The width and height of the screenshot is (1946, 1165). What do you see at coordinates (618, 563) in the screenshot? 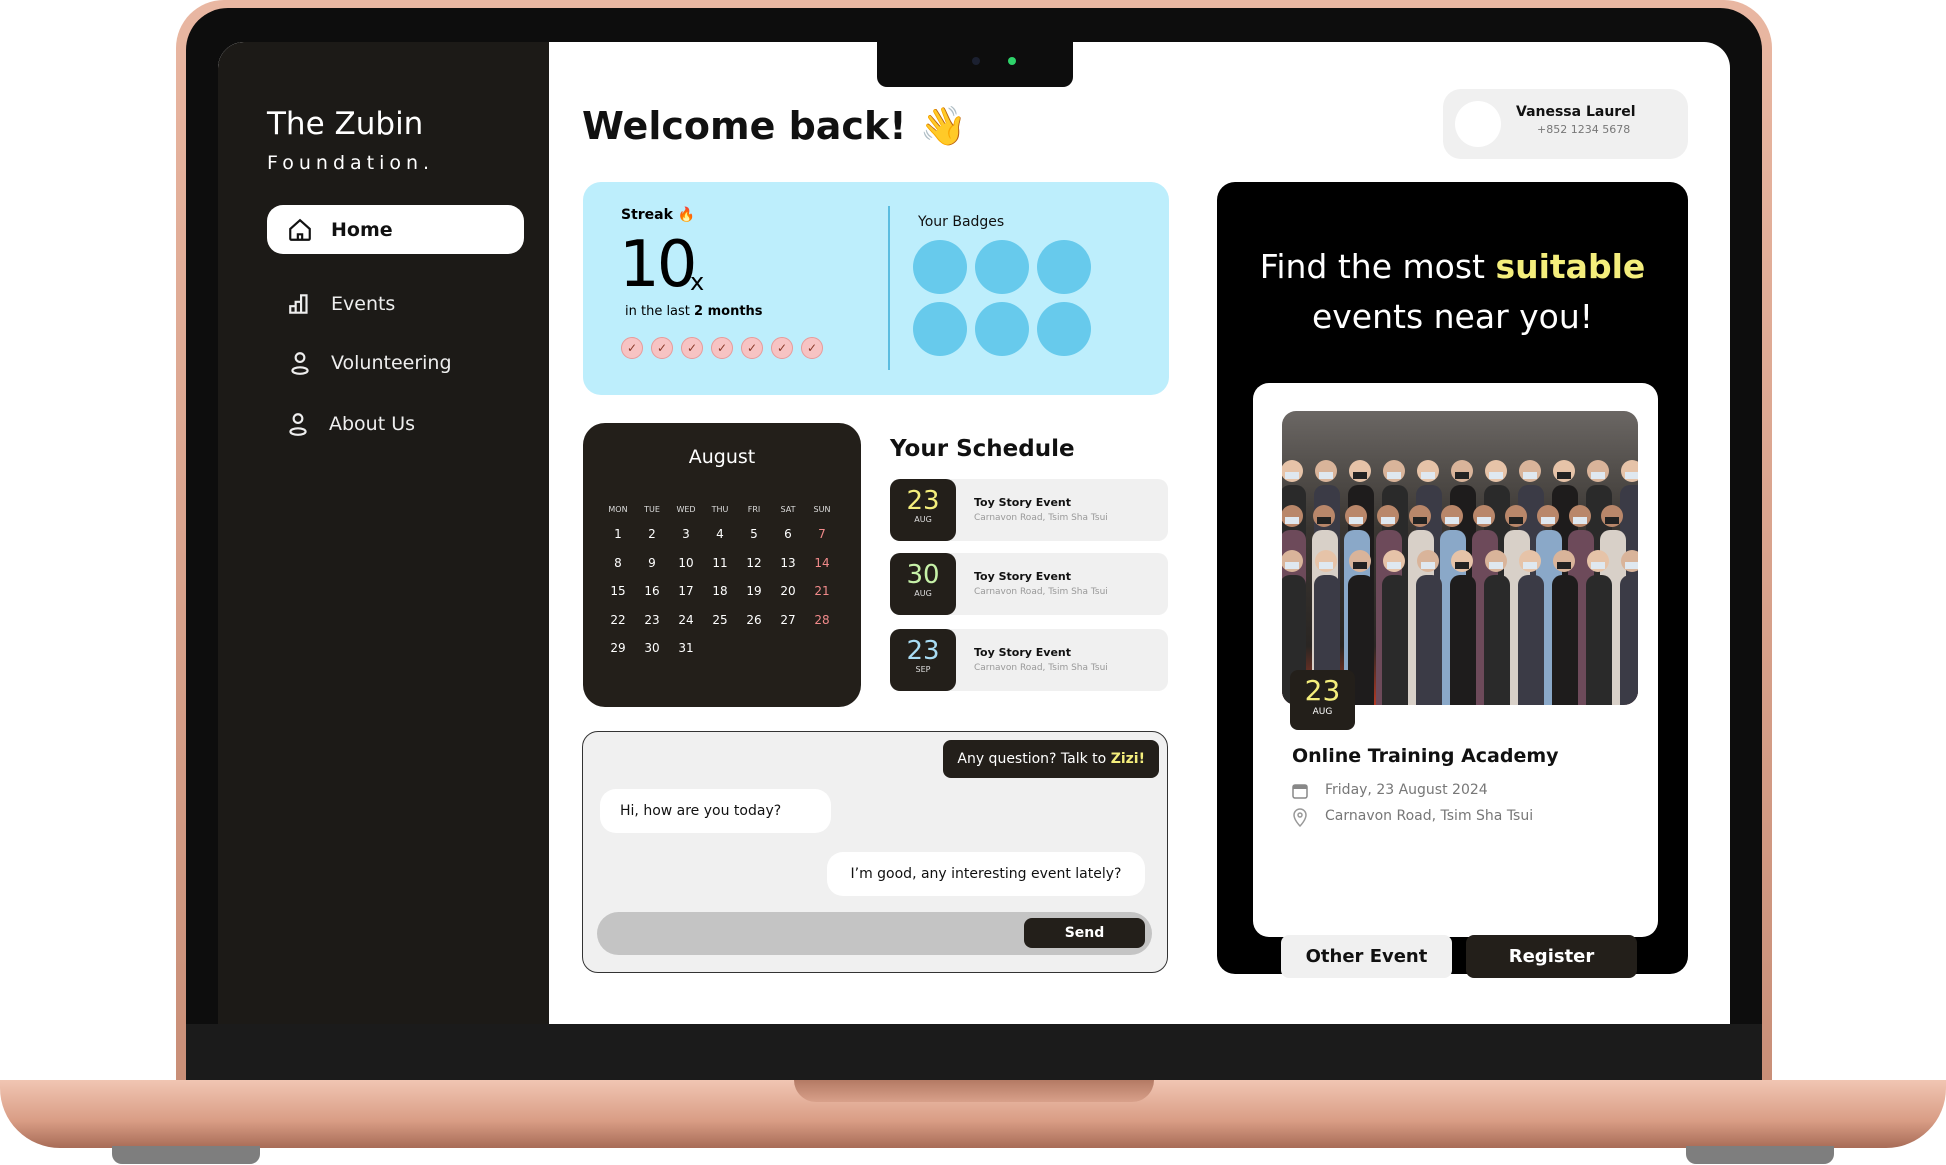
I see `calendar-day: 8` at bounding box center [618, 563].